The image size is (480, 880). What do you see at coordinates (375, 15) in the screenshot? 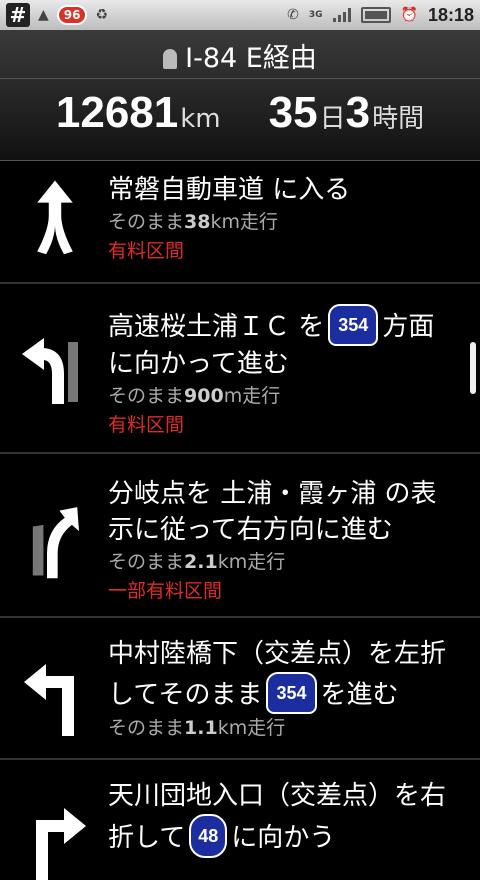
I see `battery-icon` at bounding box center [375, 15].